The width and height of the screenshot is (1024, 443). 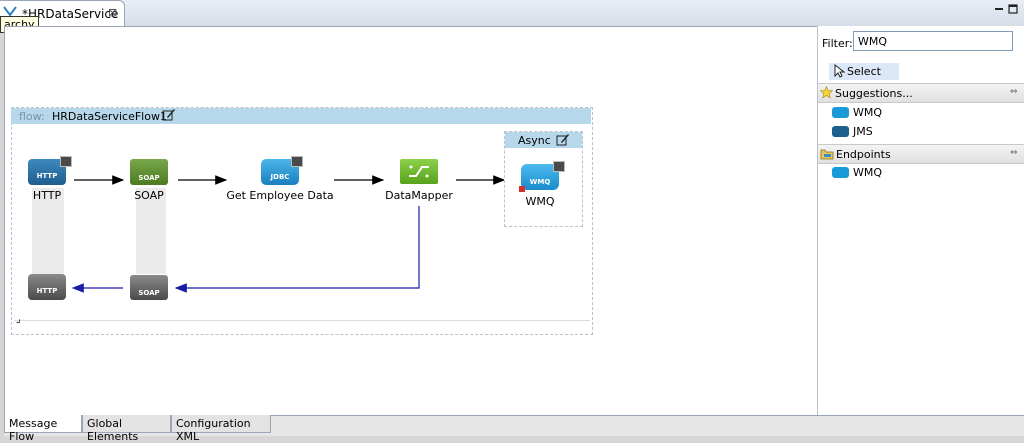 I want to click on pointer-icon, so click(x=839, y=71).